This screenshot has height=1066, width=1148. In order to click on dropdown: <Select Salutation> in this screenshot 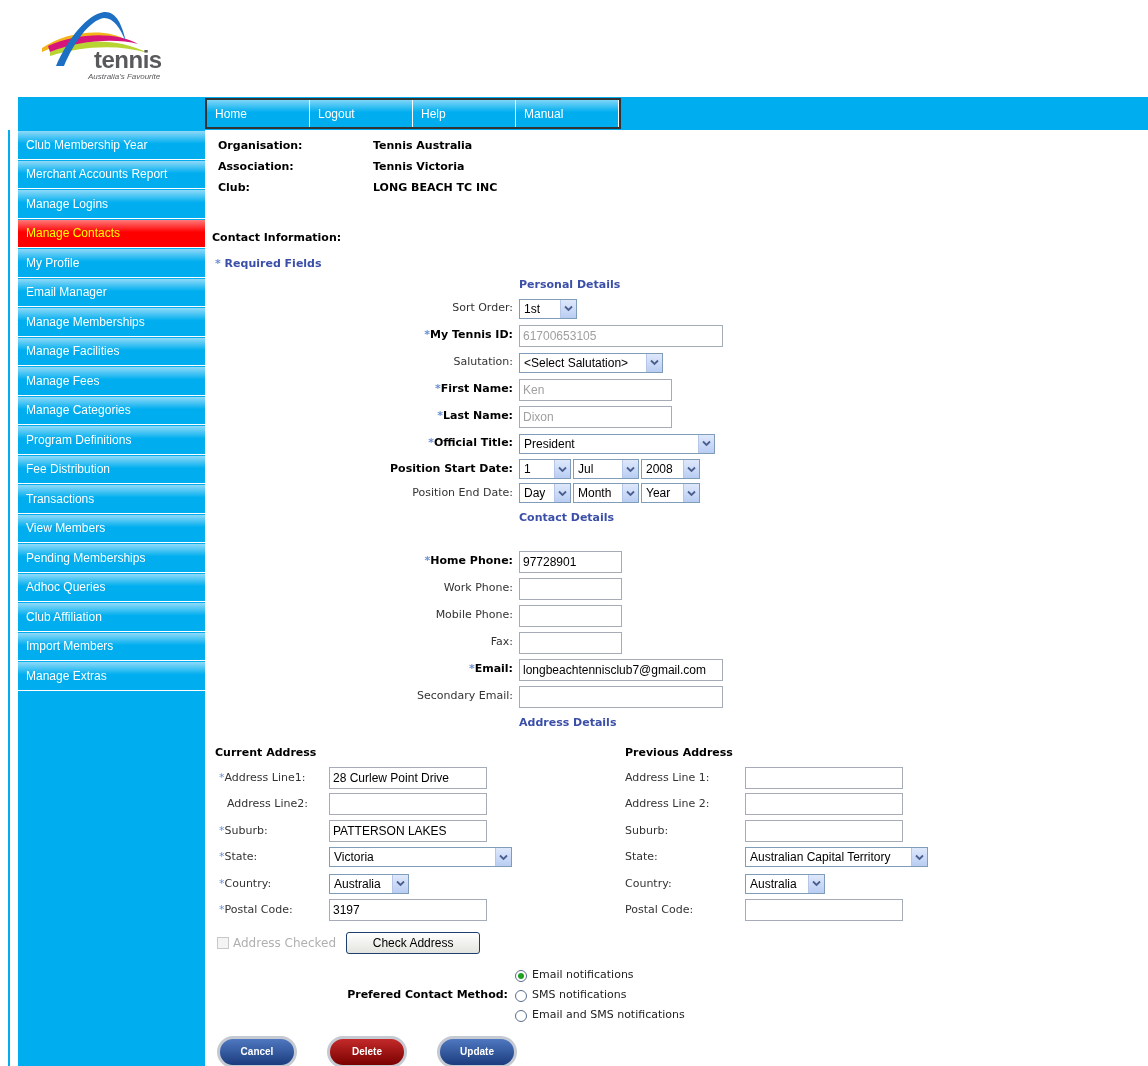, I will do `click(591, 362)`.